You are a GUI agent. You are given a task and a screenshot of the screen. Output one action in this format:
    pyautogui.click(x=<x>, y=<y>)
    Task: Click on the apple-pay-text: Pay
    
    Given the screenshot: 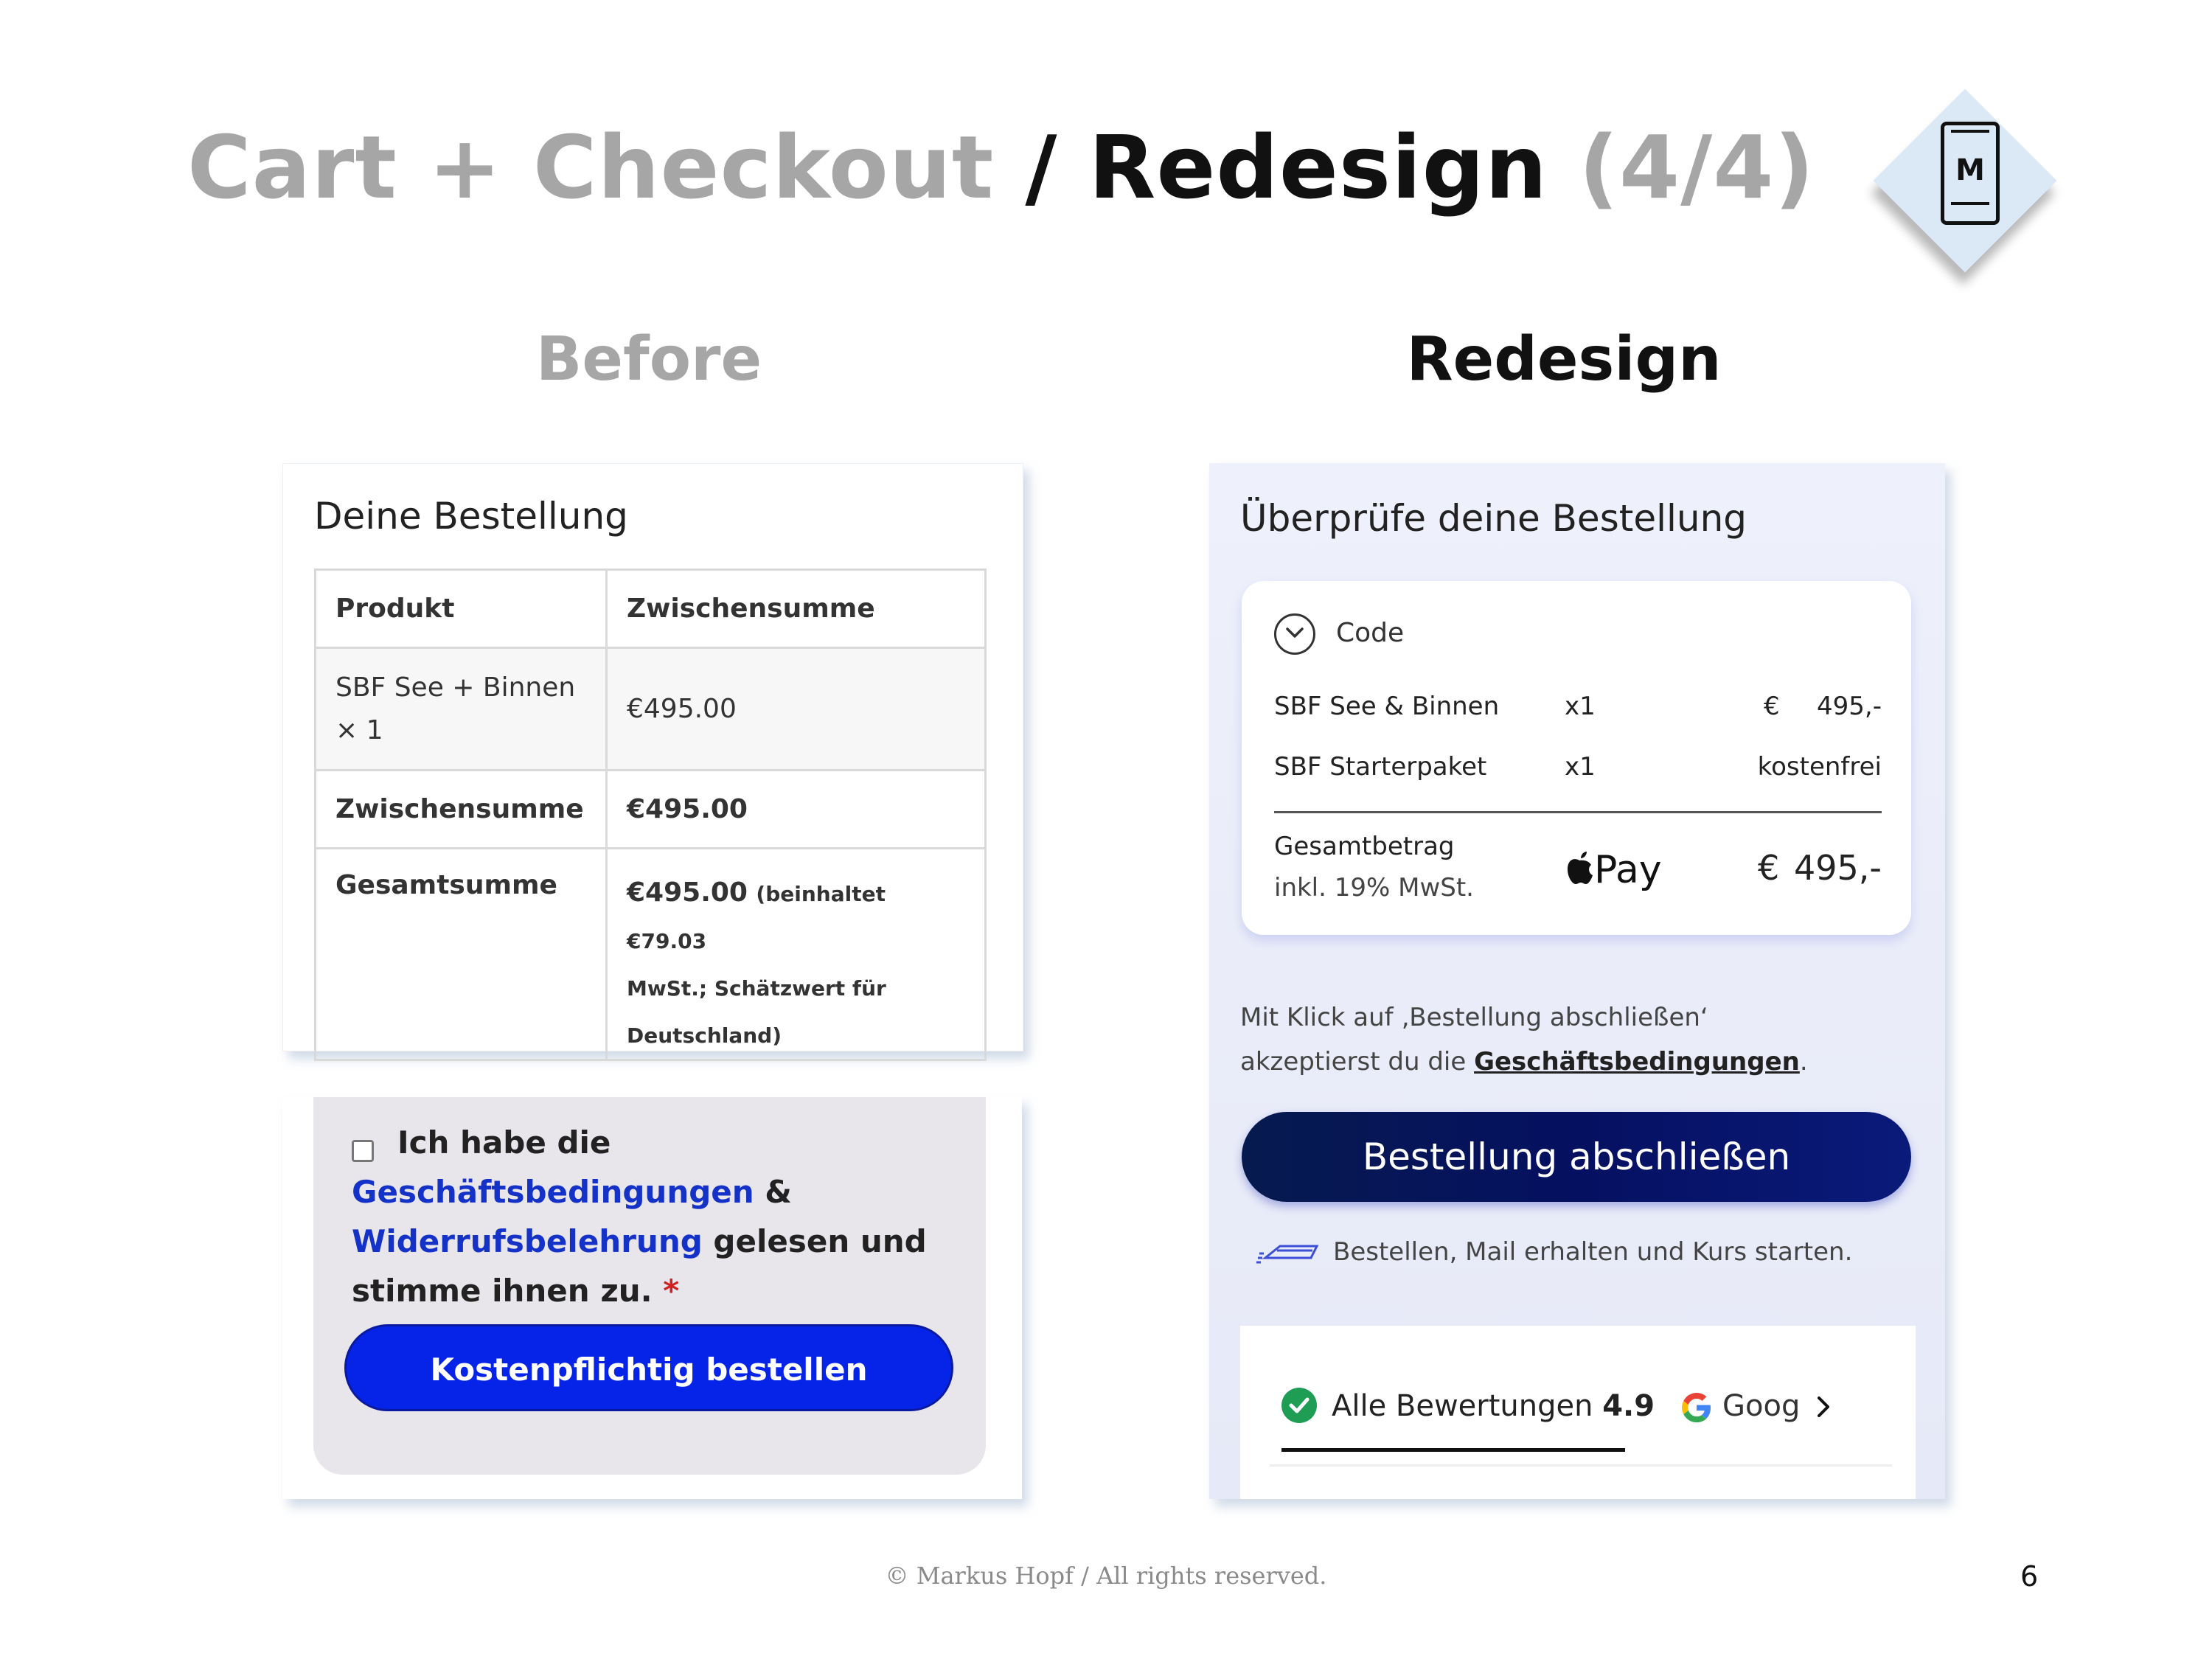 What is the action you would take?
    pyautogui.click(x=1628, y=870)
    